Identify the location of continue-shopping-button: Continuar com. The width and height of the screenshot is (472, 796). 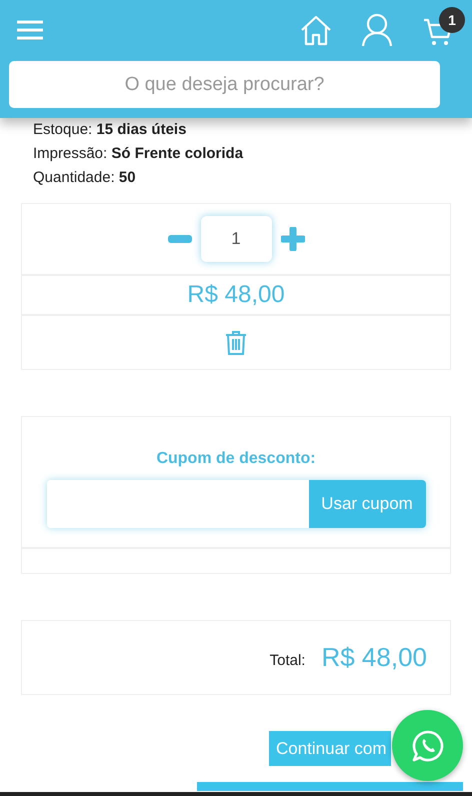
(330, 748).